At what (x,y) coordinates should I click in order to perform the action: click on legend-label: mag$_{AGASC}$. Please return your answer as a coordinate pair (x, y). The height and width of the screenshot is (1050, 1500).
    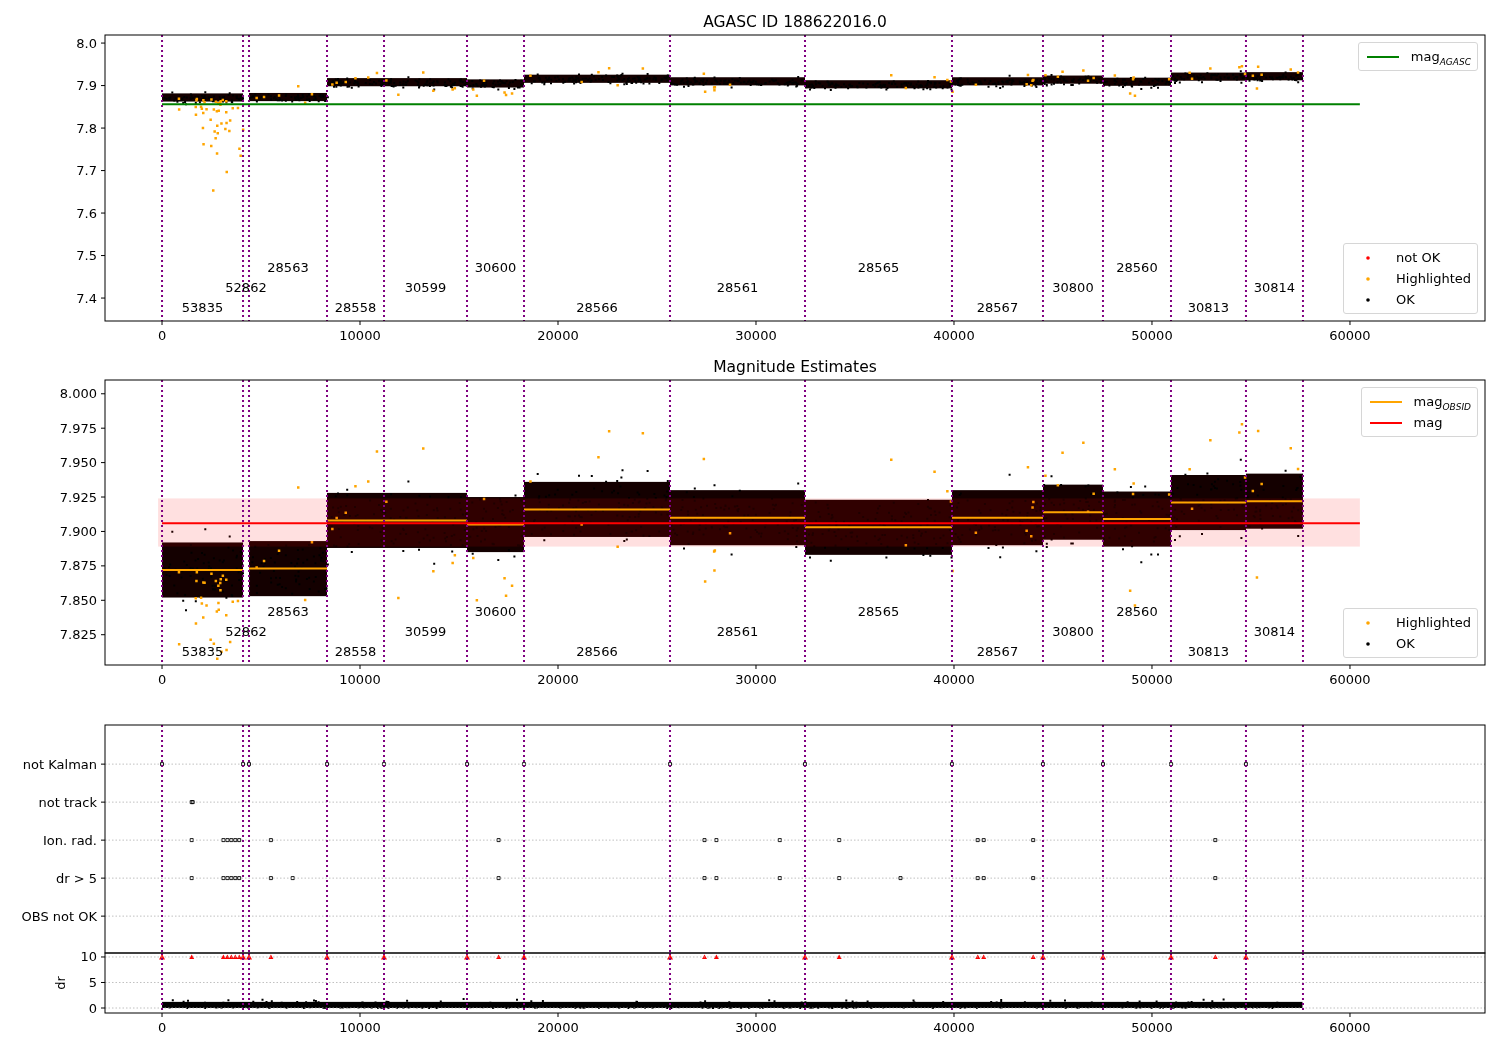
    Looking at the image, I should click on (1440, 57).